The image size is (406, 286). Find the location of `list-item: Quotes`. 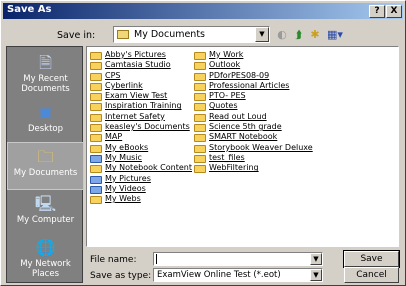

list-item: Quotes is located at coordinates (253, 106).